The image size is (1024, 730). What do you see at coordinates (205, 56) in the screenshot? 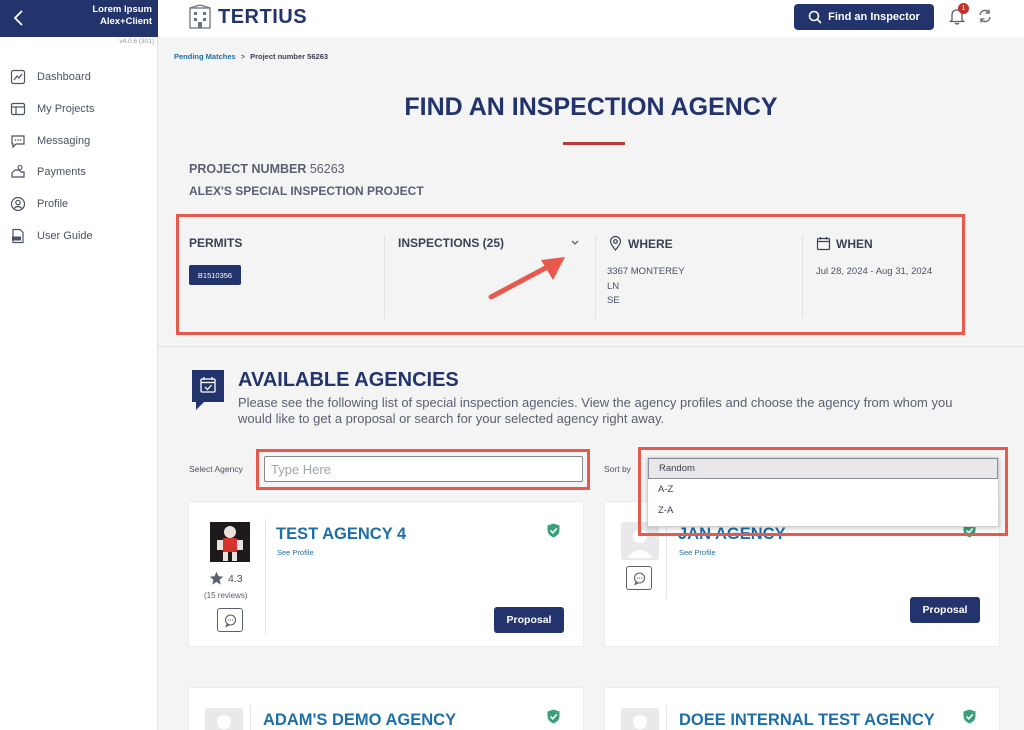
I see `breadcrumb-pending-matches: Pending Matches` at bounding box center [205, 56].